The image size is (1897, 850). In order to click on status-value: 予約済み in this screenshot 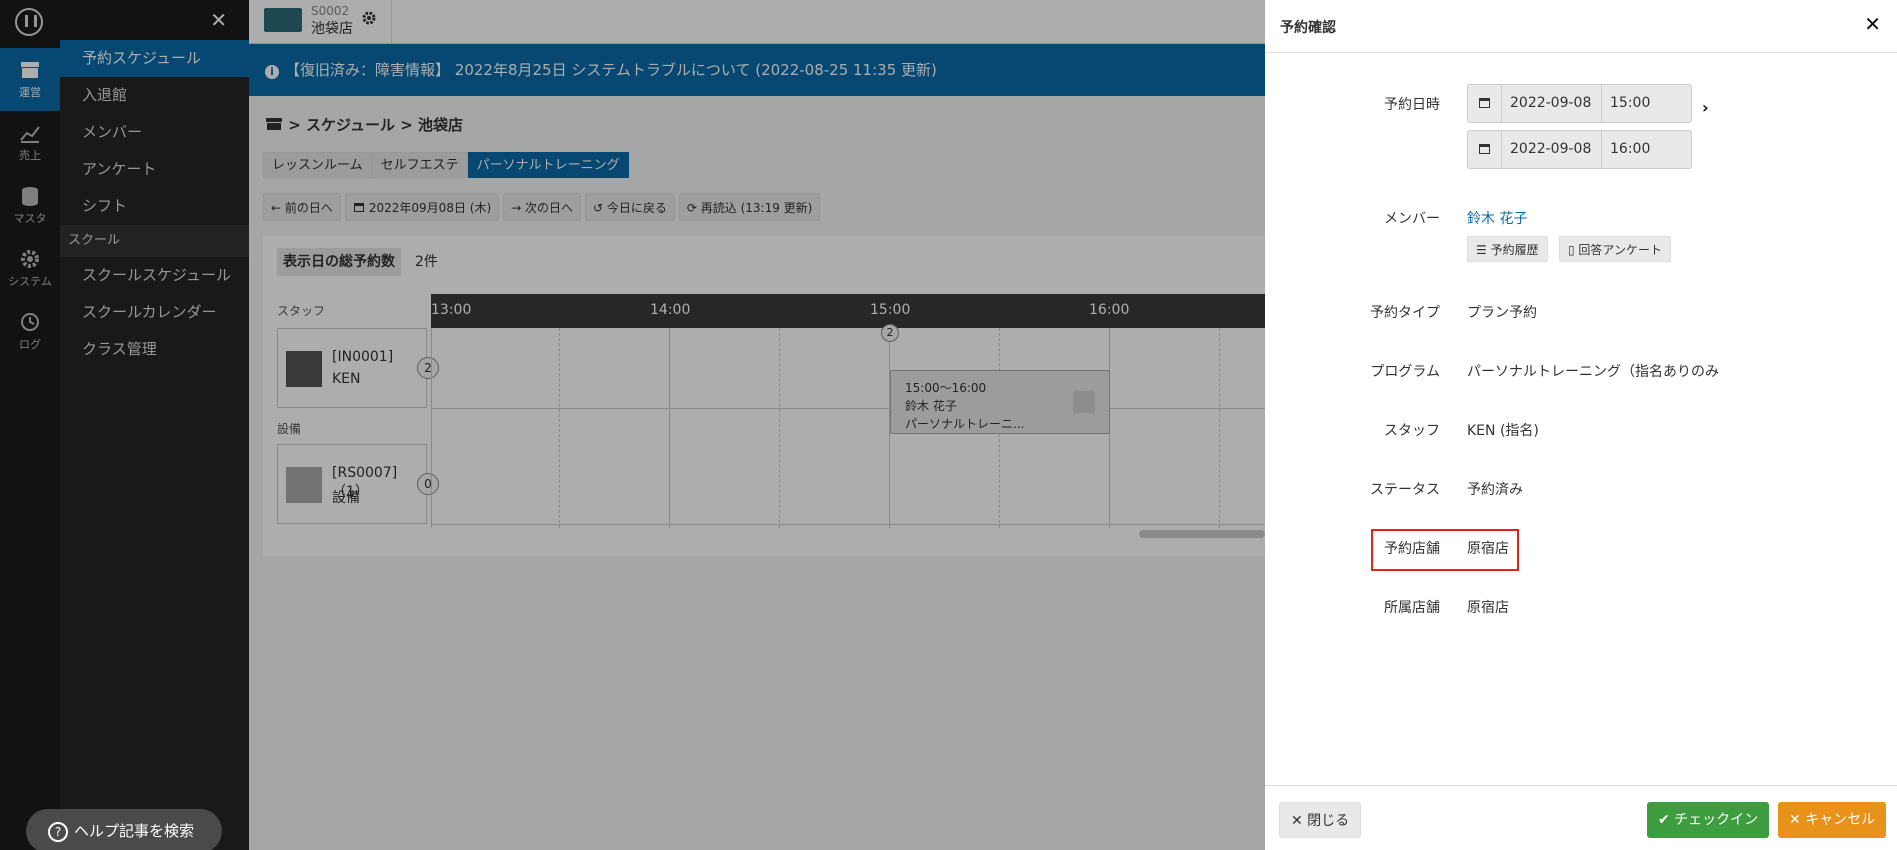, I will do `click(1495, 490)`.